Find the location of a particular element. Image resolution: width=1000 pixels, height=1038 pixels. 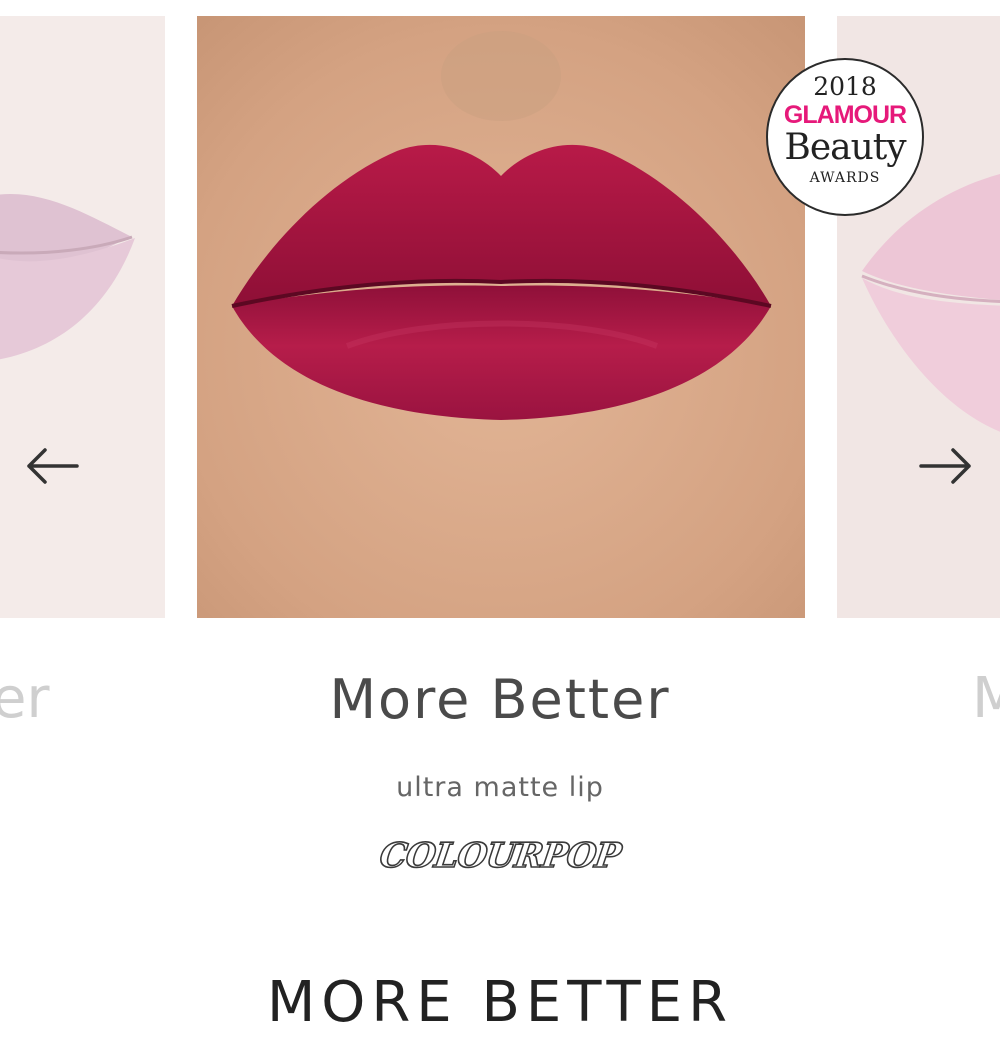

brand-logo: COLOURPOP is located at coordinates (499, 856).